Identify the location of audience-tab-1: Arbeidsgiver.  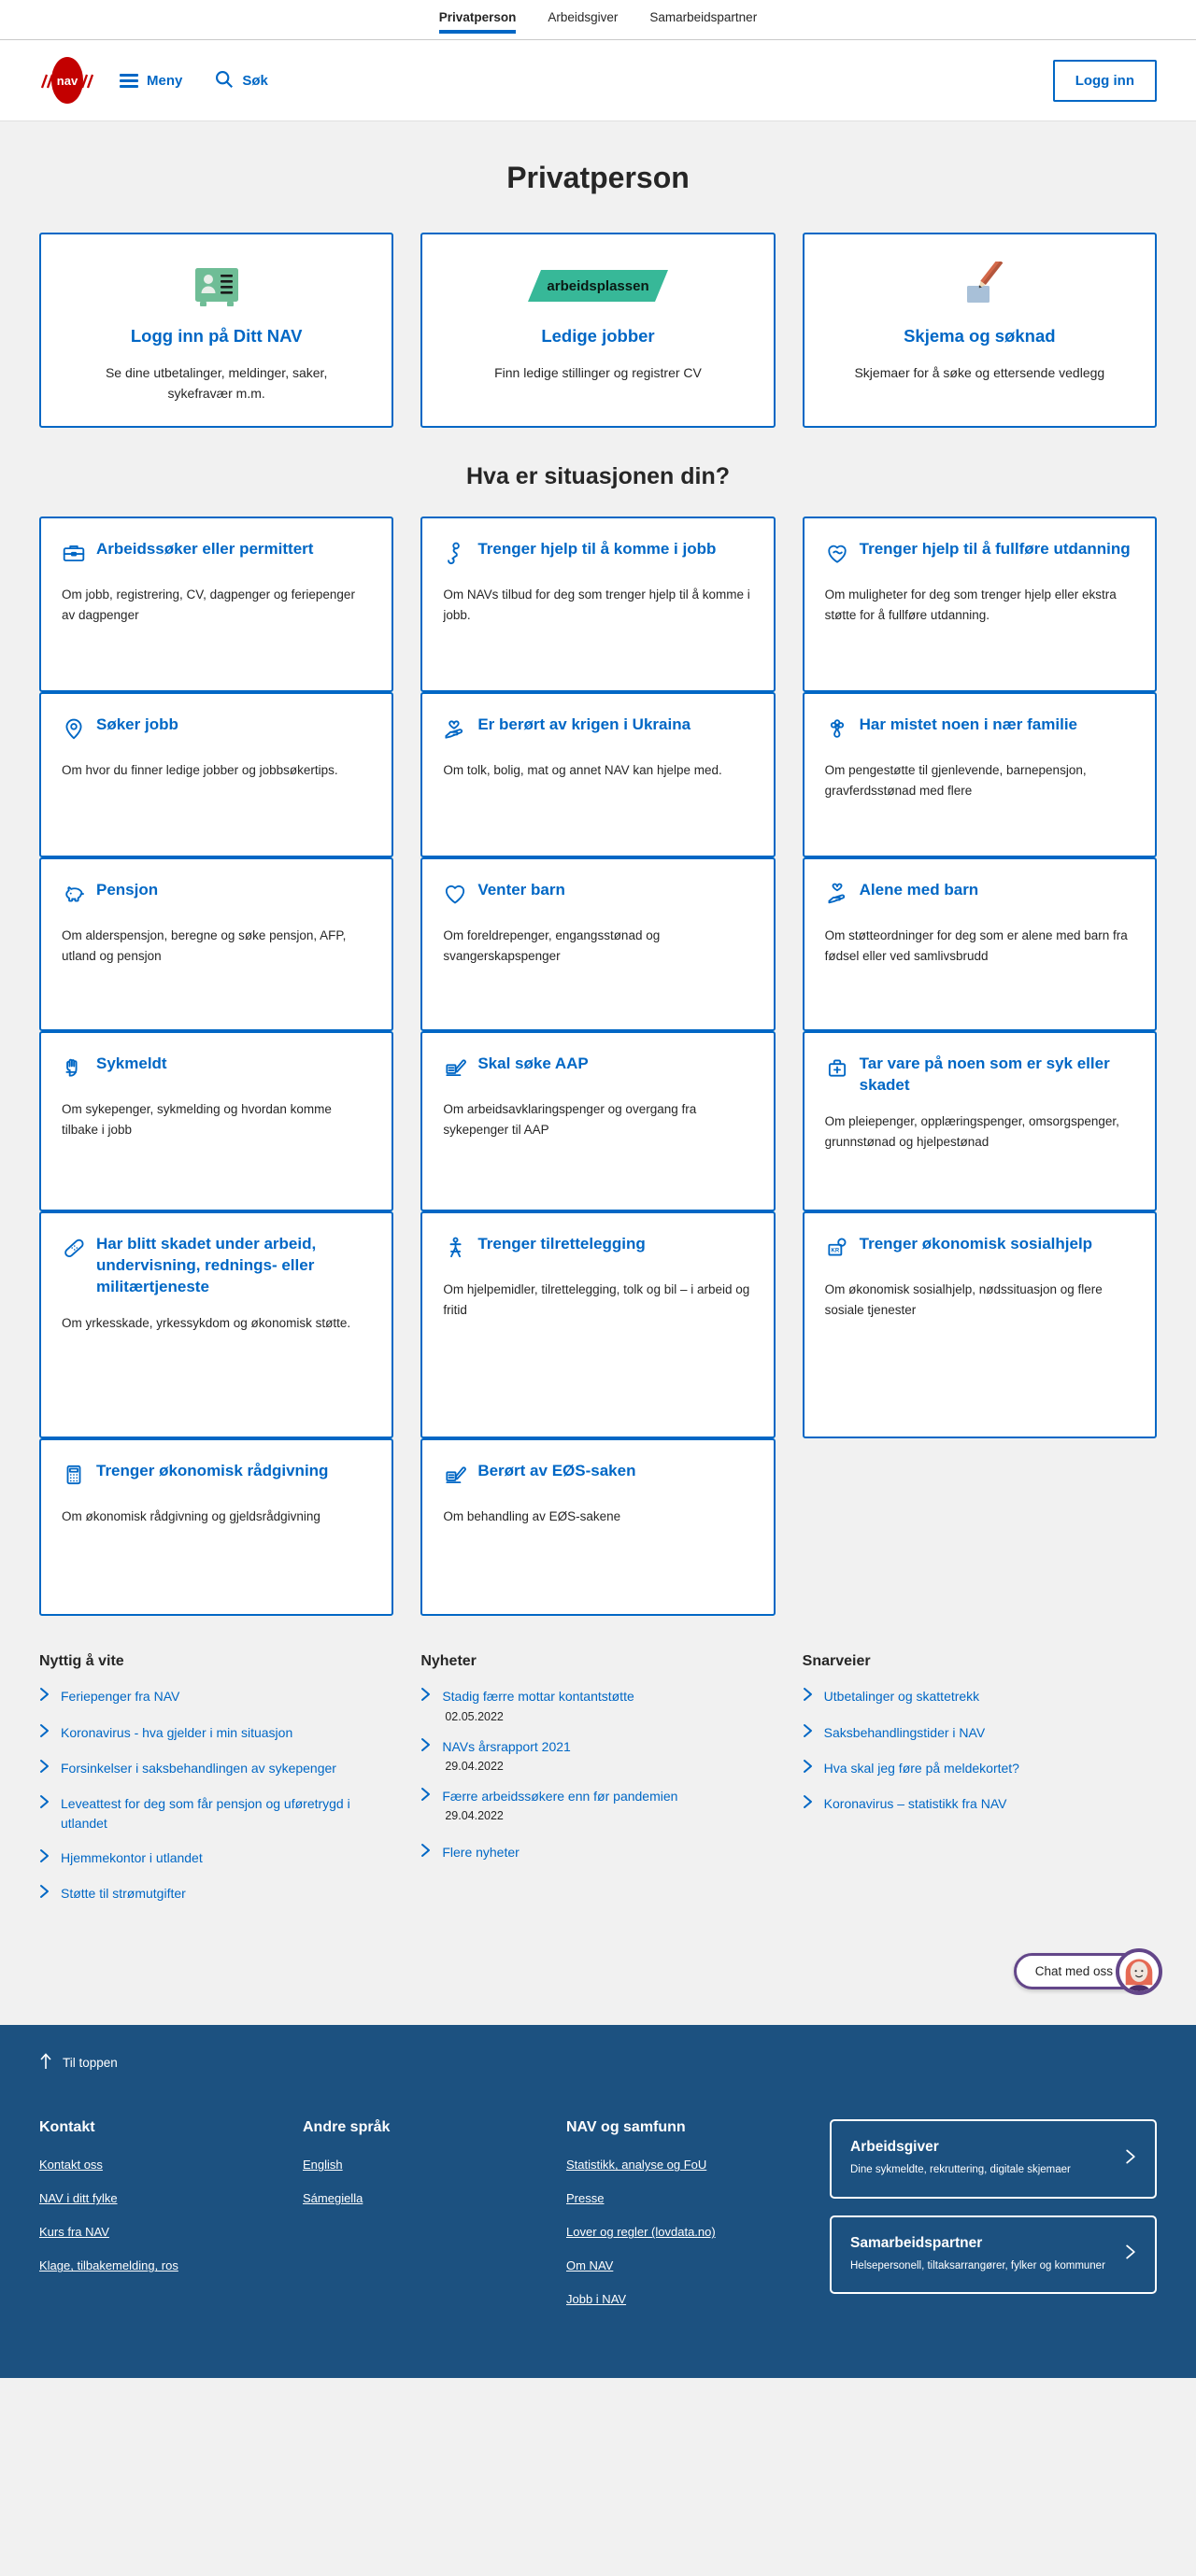
(583, 21).